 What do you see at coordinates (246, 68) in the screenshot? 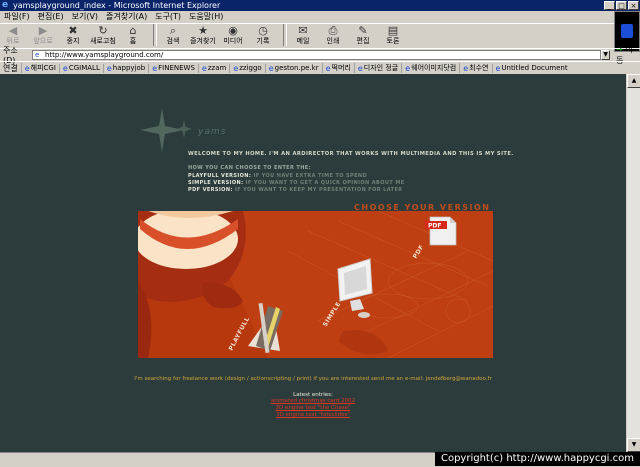
I see `link-zziggo: e zziggo` at bounding box center [246, 68].